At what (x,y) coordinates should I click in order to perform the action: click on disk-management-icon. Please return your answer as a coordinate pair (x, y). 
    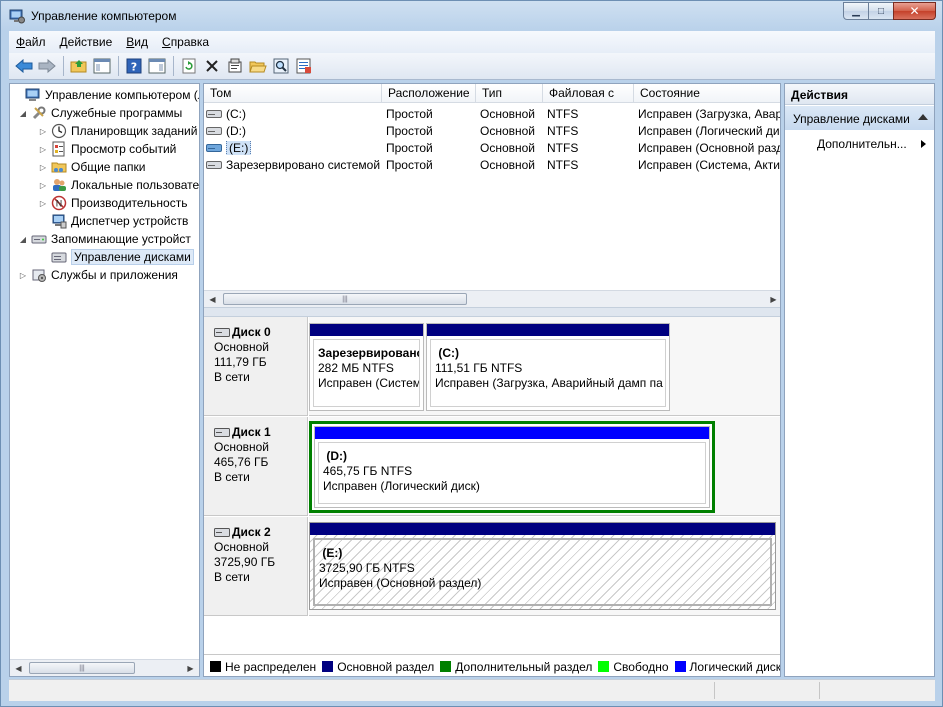
    Looking at the image, I should click on (59, 257).